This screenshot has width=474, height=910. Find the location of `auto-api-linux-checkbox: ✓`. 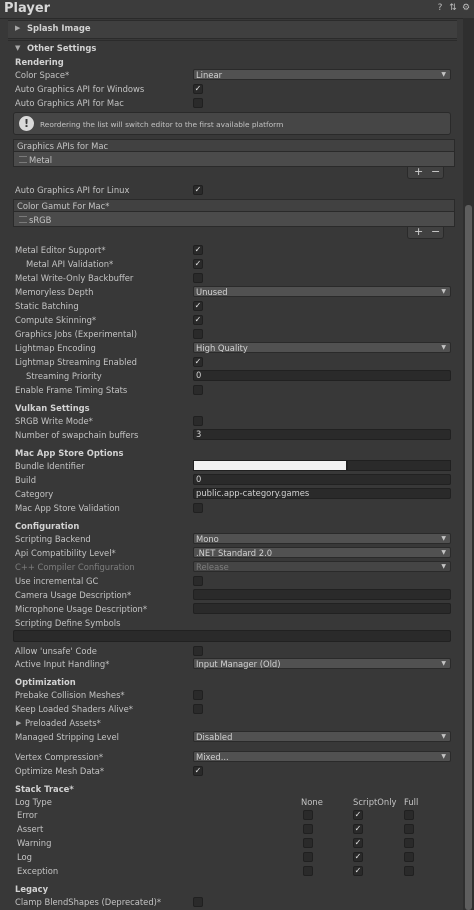

auto-api-linux-checkbox: ✓ is located at coordinates (198, 190).